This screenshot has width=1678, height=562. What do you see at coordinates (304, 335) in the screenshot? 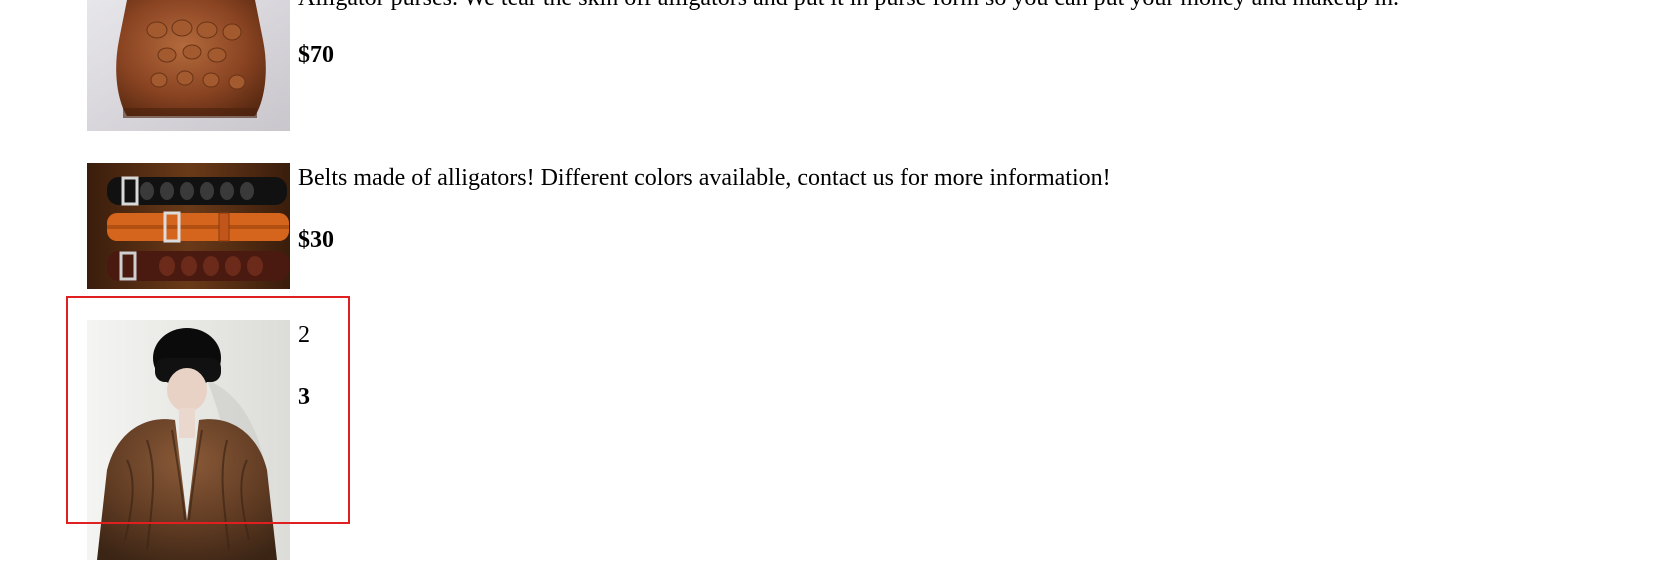
I see `product-description: 2` at bounding box center [304, 335].